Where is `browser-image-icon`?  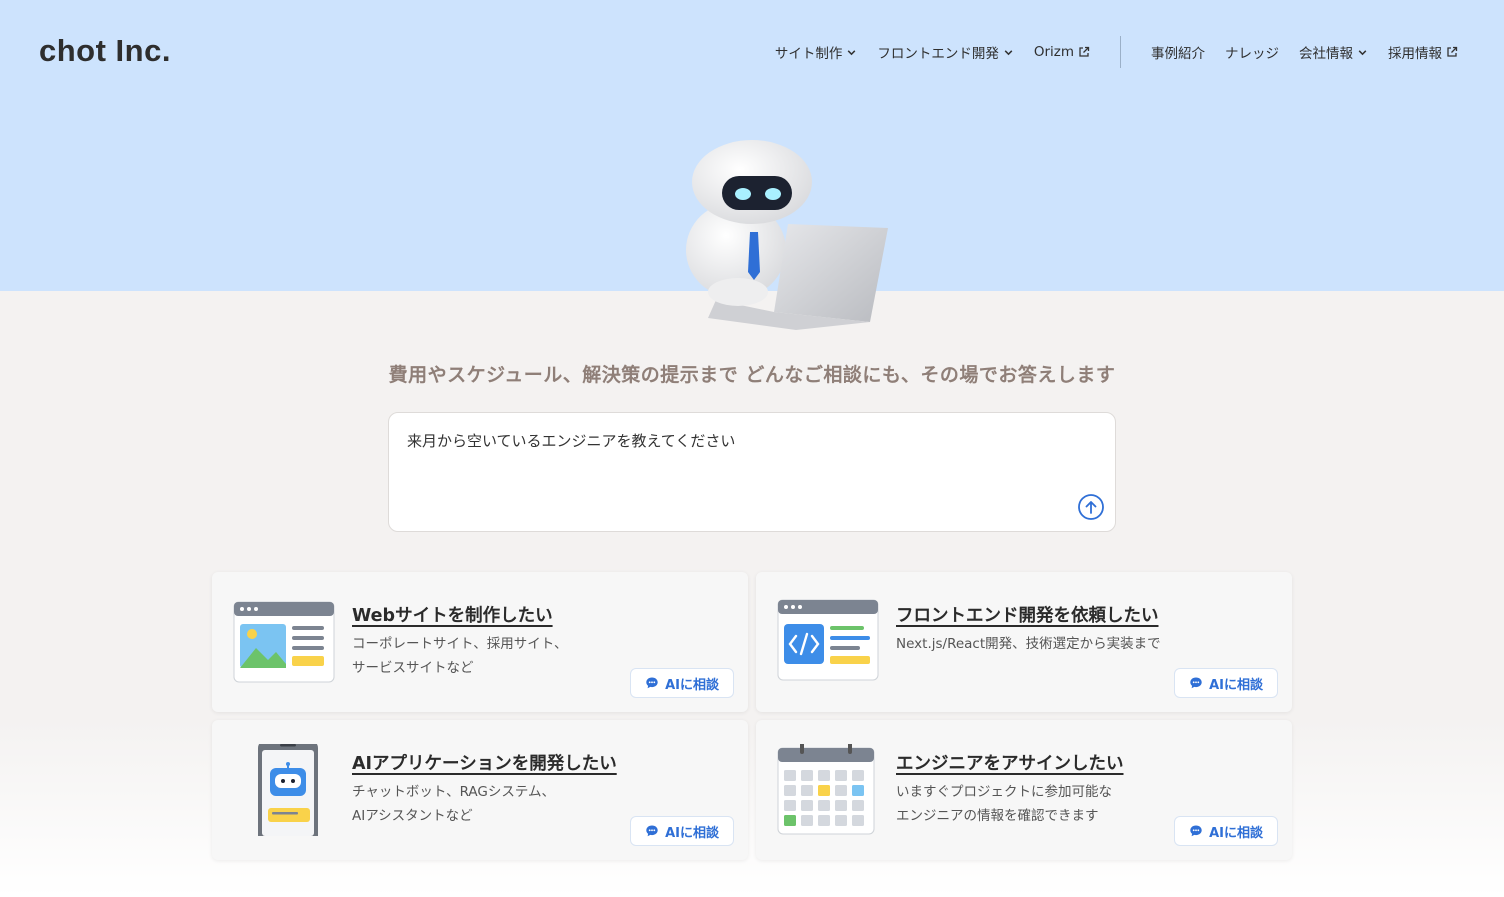
browser-image-icon is located at coordinates (284, 642).